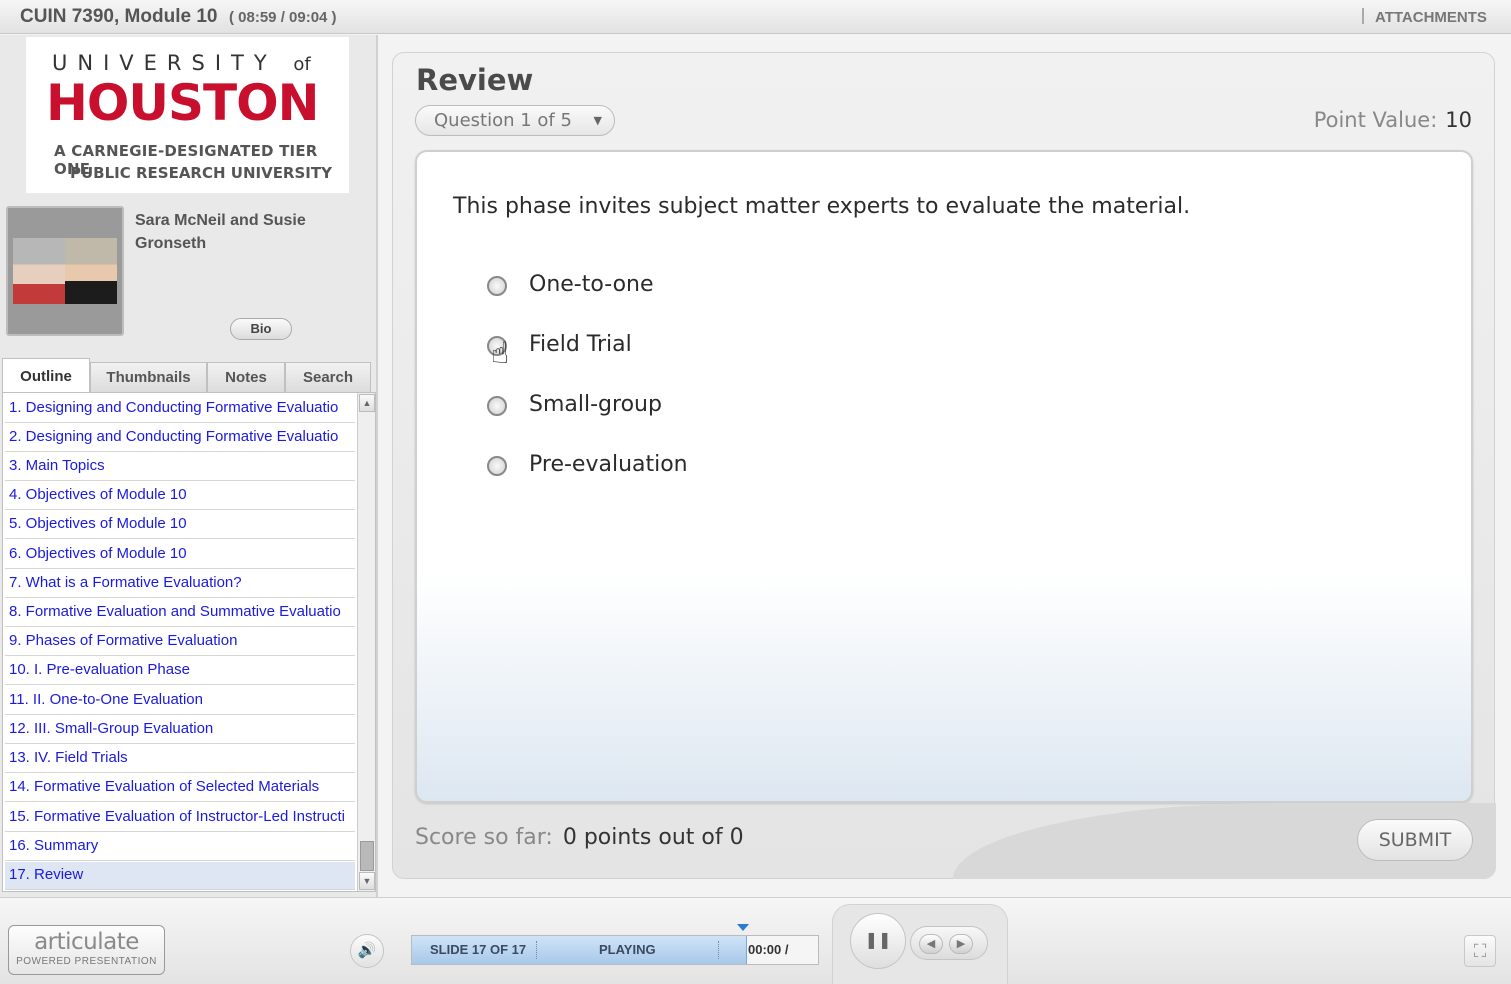  Describe the element at coordinates (595, 404) in the screenshot. I see `answer-label: Small-group` at that location.